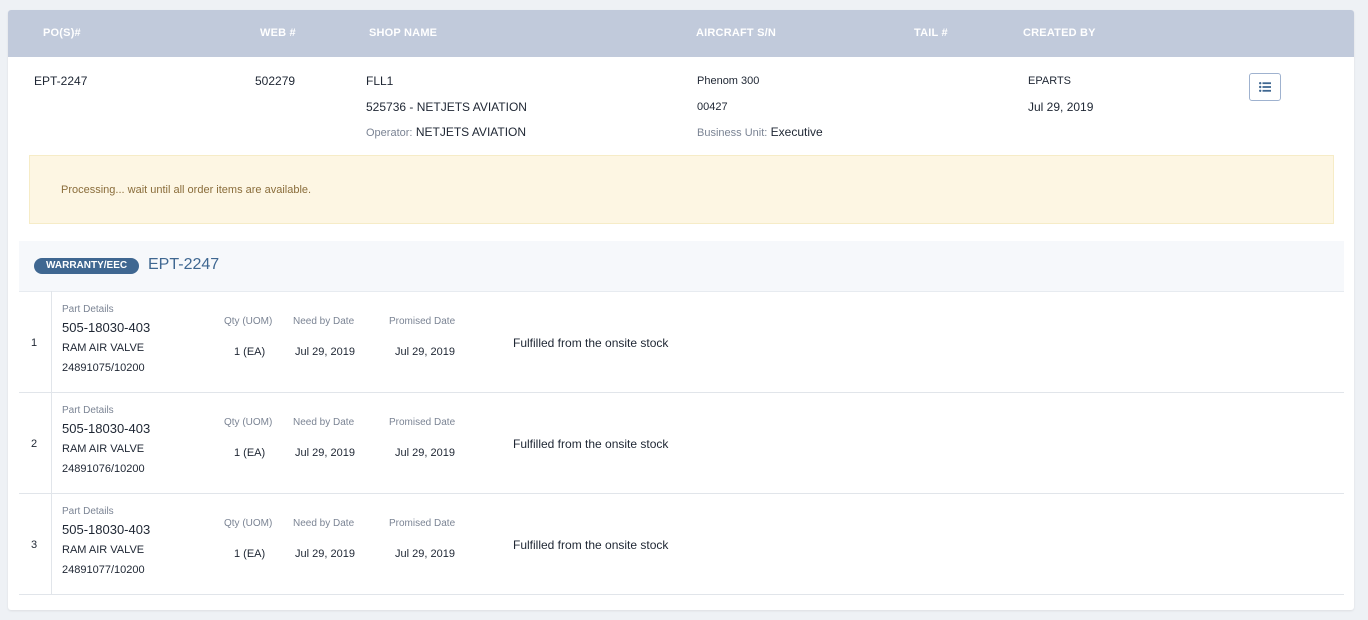  I want to click on part-serial: 24891075/10200, so click(103, 368).